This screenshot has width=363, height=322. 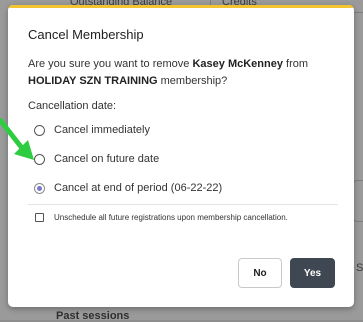 What do you see at coordinates (93, 81) in the screenshot?
I see `membership-name: HOLIDAY SZN TRAINING` at bounding box center [93, 81].